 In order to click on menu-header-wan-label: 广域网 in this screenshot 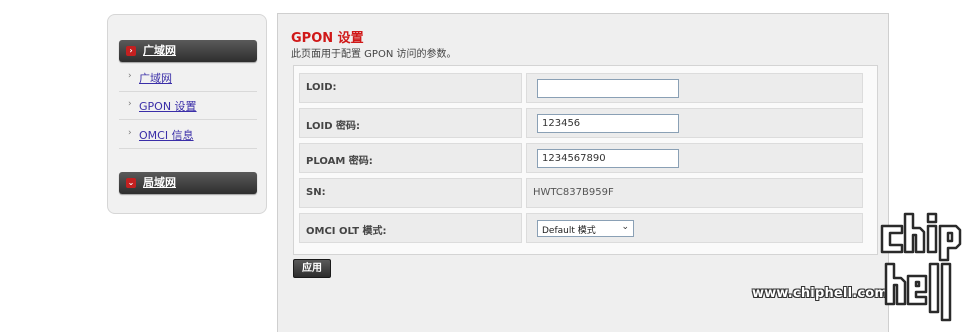, I will do `click(159, 50)`.